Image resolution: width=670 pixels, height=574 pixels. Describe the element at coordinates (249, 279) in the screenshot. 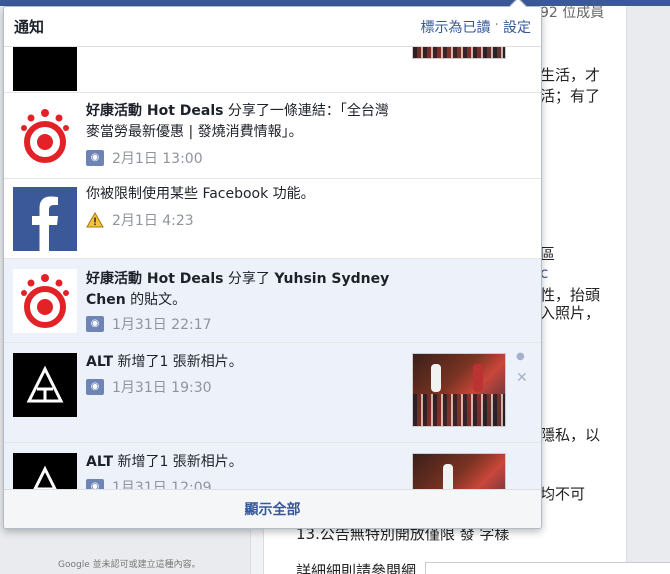

I see `notification-message: 分享了` at that location.